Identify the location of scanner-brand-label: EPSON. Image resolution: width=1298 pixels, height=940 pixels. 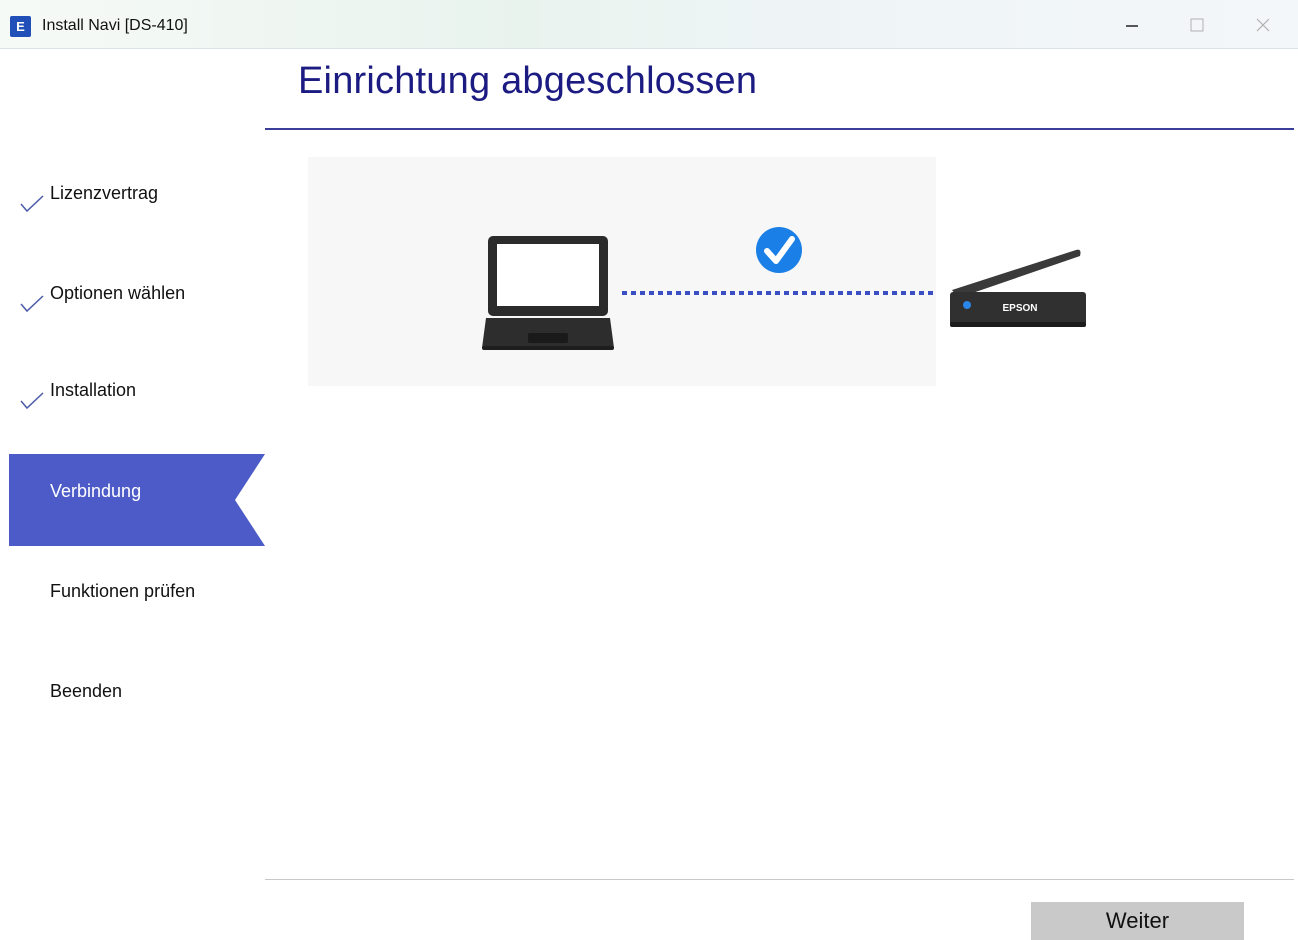
(1019, 308).